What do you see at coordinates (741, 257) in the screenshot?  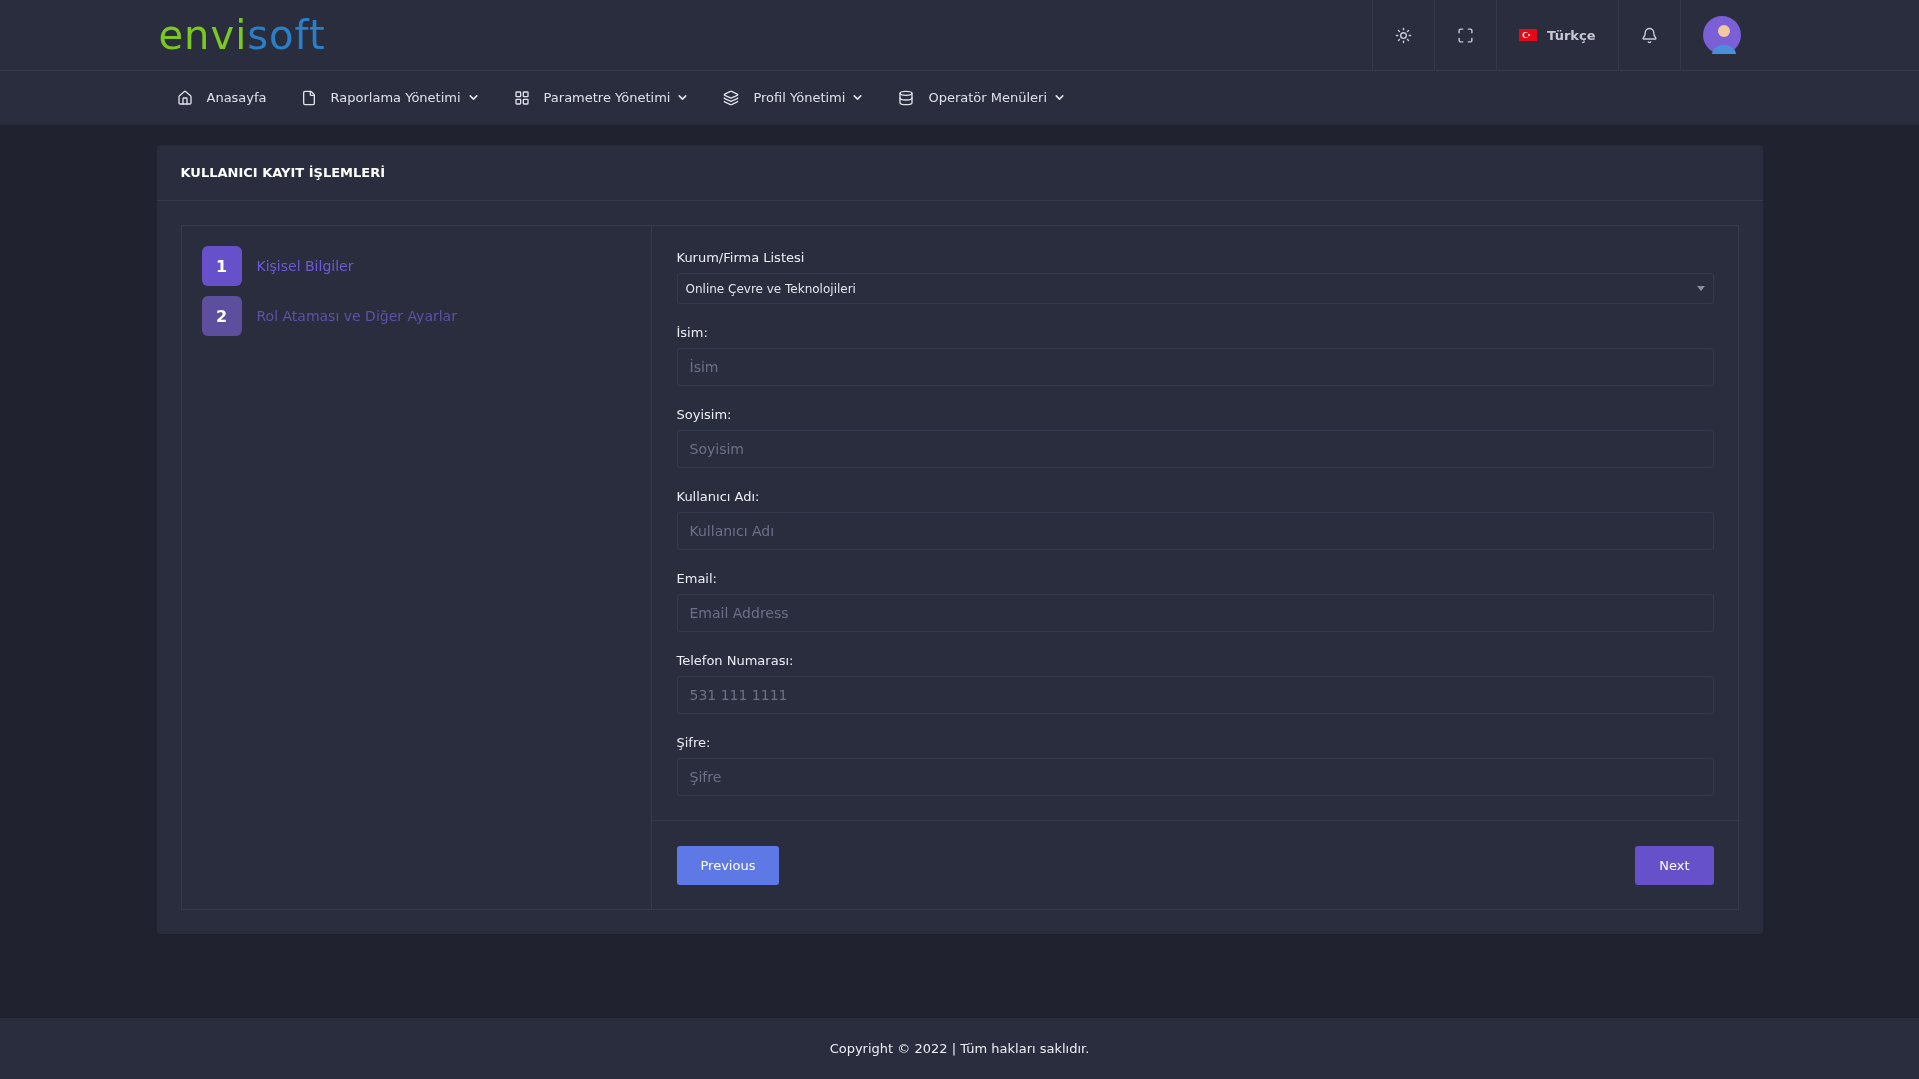 I see `field-label: Kurum/Firma Listesi` at bounding box center [741, 257].